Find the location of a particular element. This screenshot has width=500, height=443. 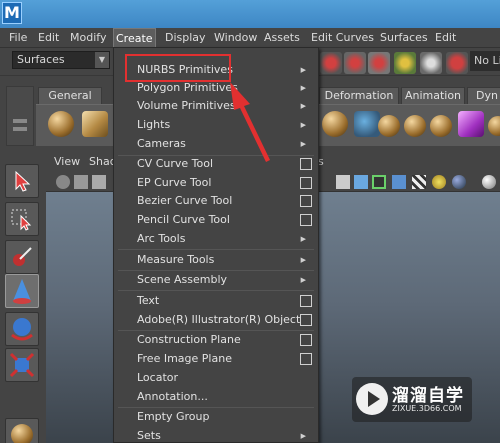

watermark-logo-icon is located at coordinates (372, 399).